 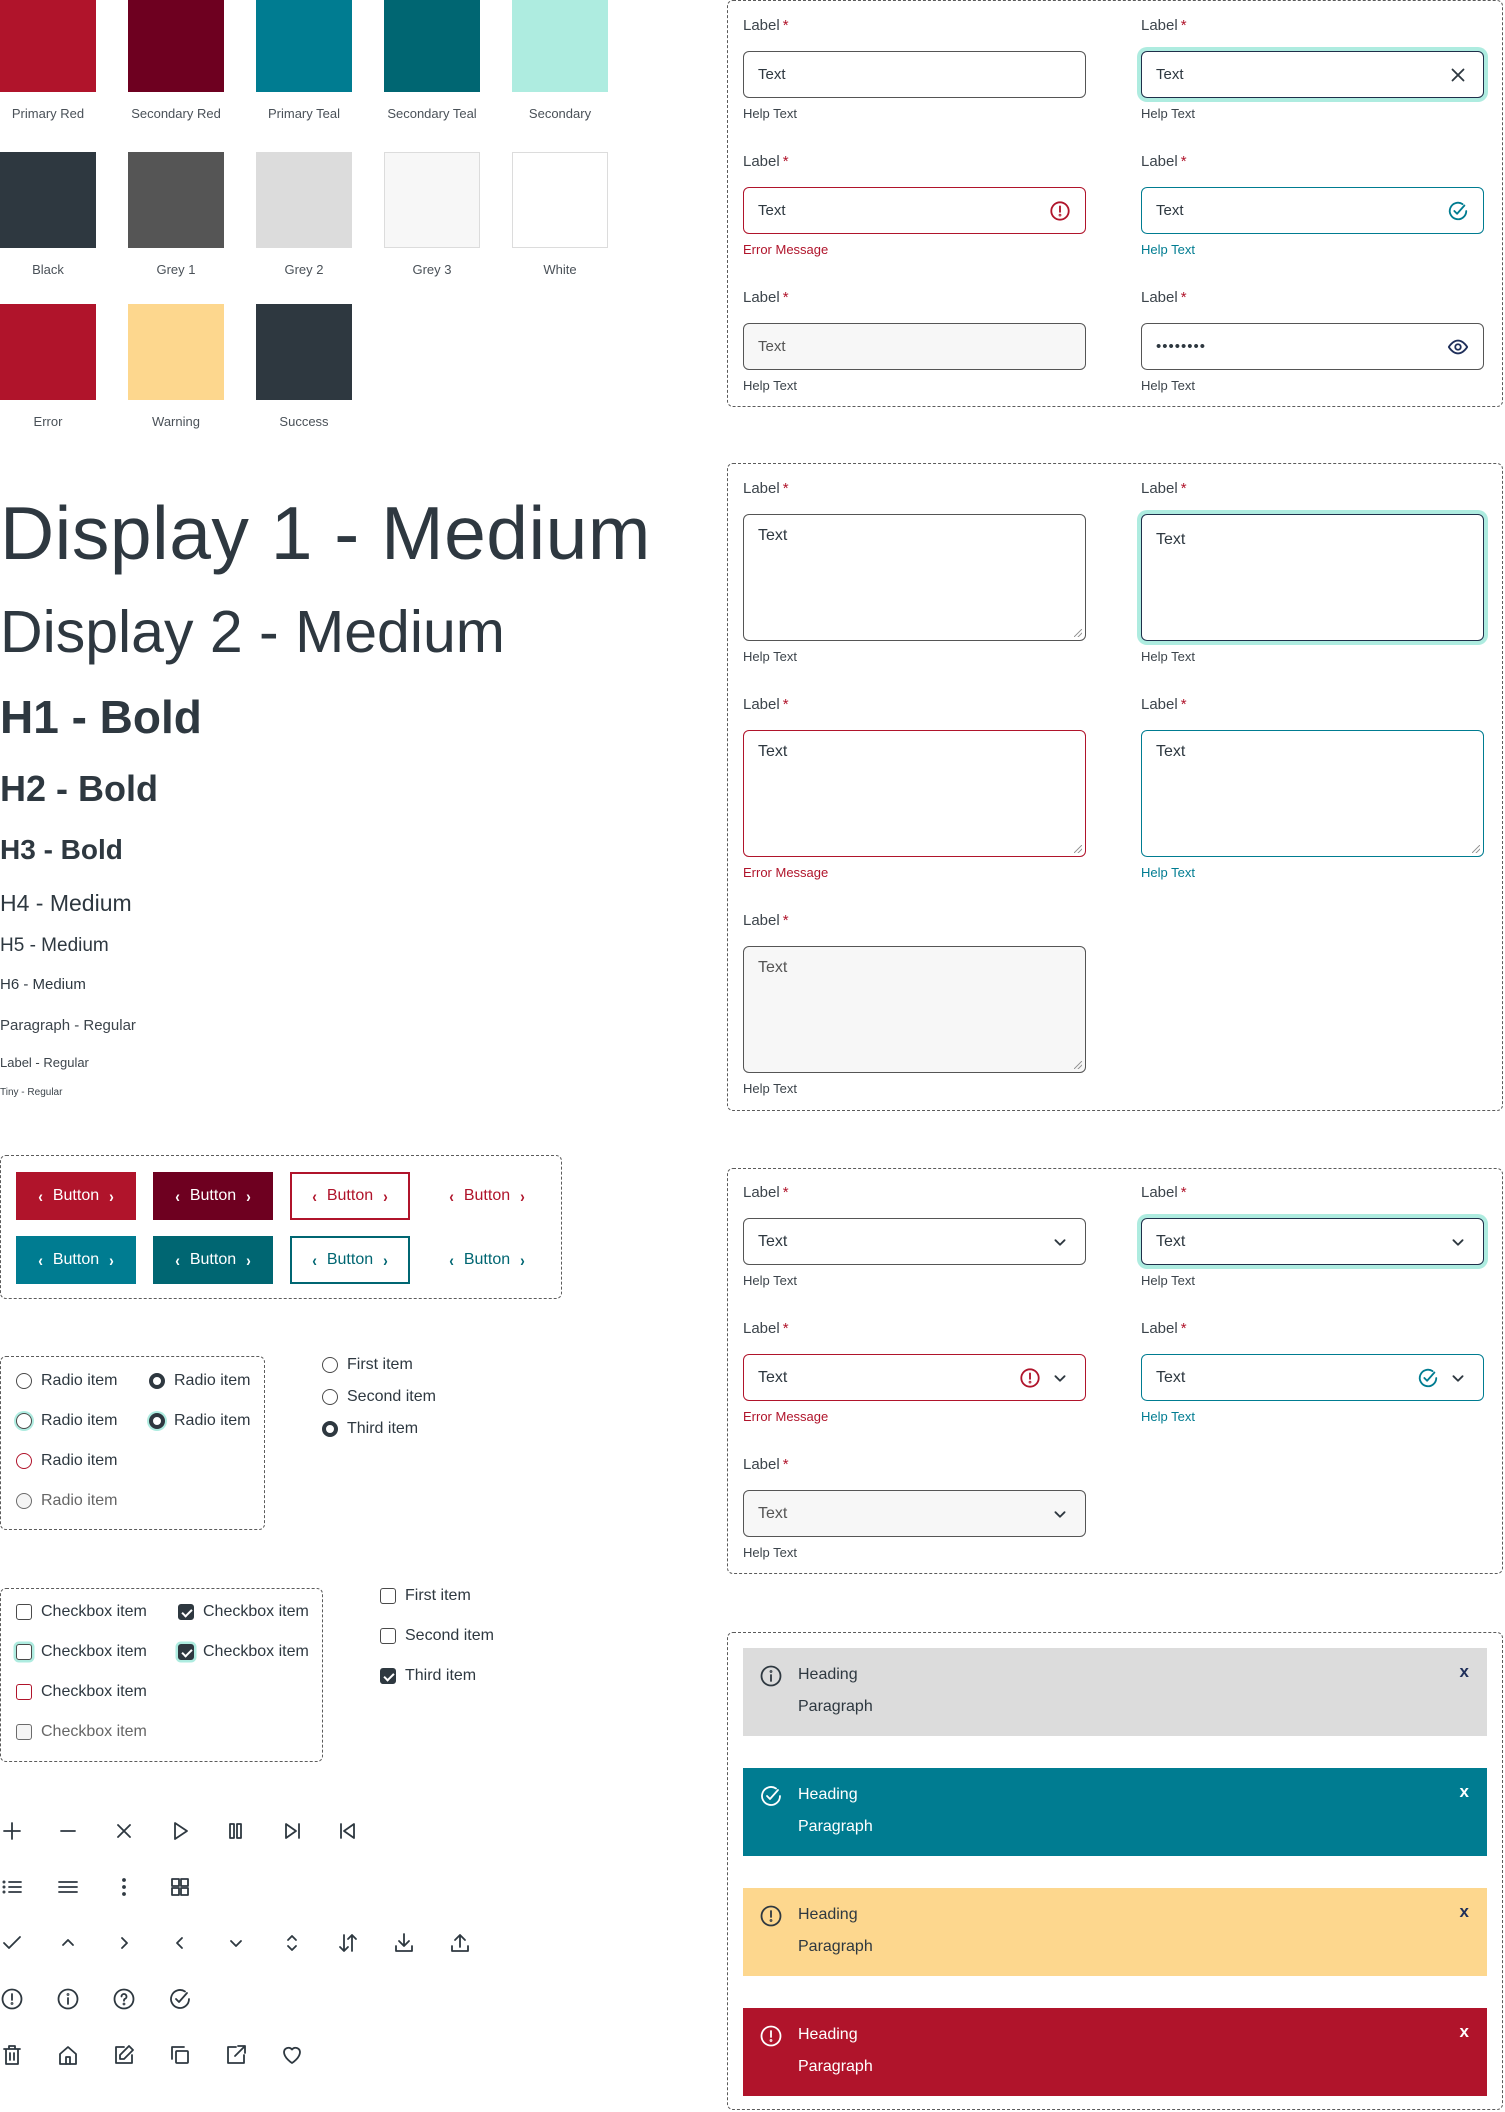 What do you see at coordinates (1458, 75) in the screenshot?
I see `close-icon` at bounding box center [1458, 75].